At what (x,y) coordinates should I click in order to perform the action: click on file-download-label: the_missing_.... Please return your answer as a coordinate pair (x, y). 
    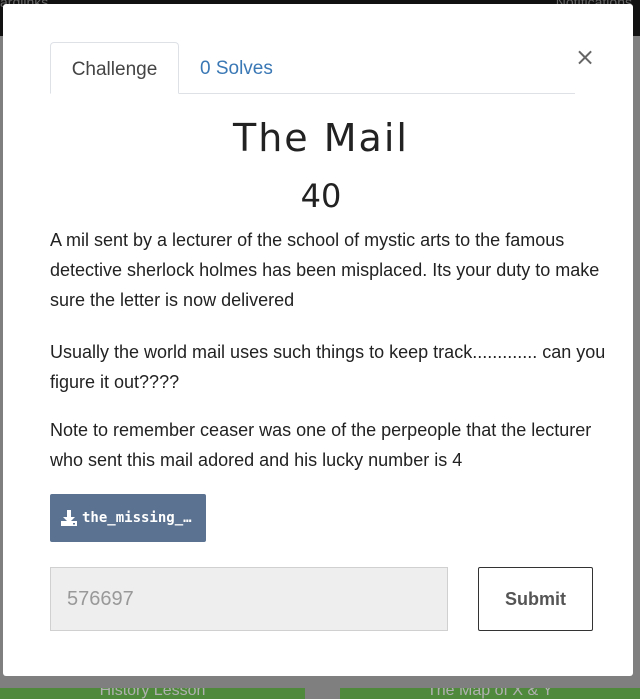
    Looking at the image, I should click on (137, 518).